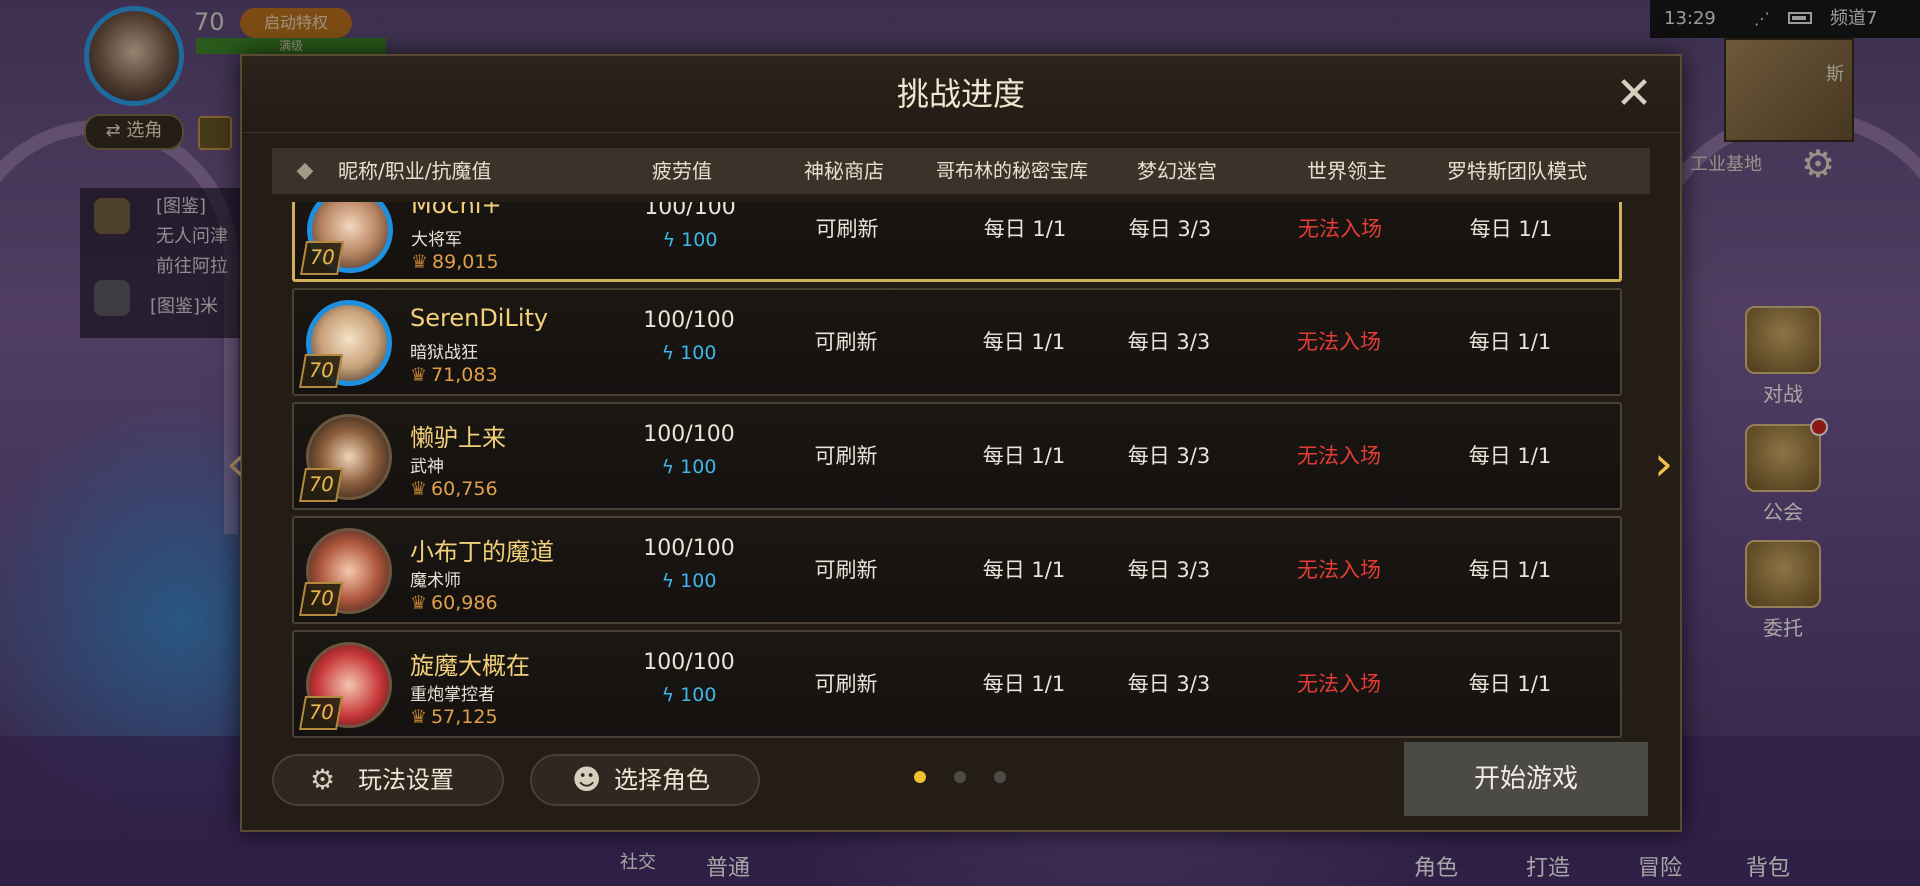 This screenshot has height=886, width=1920. I want to click on character-job: 暗狱战狂, so click(444, 353).